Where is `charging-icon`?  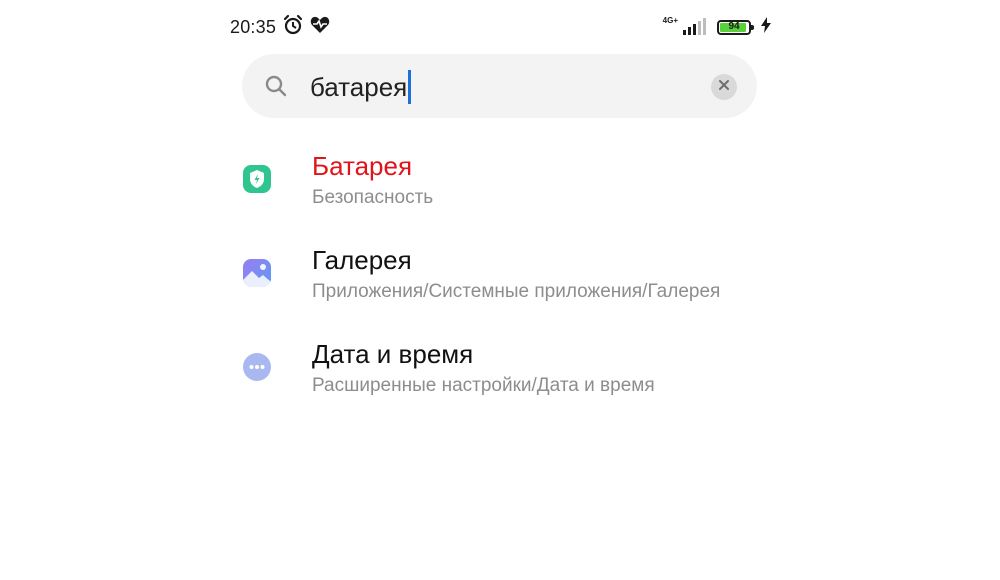
charging-icon is located at coordinates (766, 27).